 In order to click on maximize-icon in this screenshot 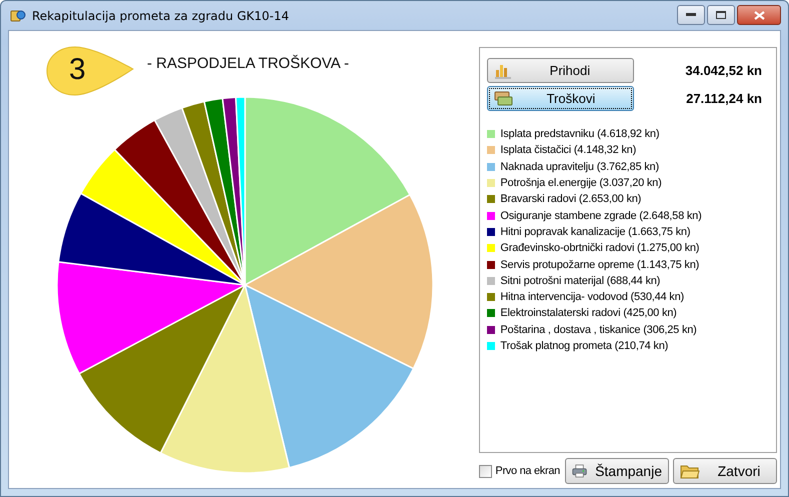, I will do `click(721, 15)`.